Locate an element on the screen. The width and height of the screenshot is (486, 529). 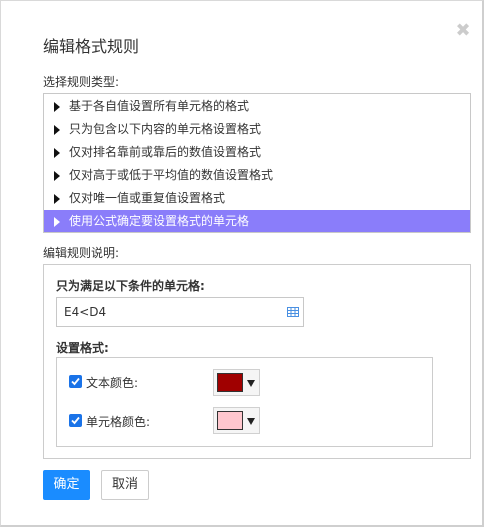
format-options-panel: 文本颜色: 单元格颜色: is located at coordinates (244, 402).